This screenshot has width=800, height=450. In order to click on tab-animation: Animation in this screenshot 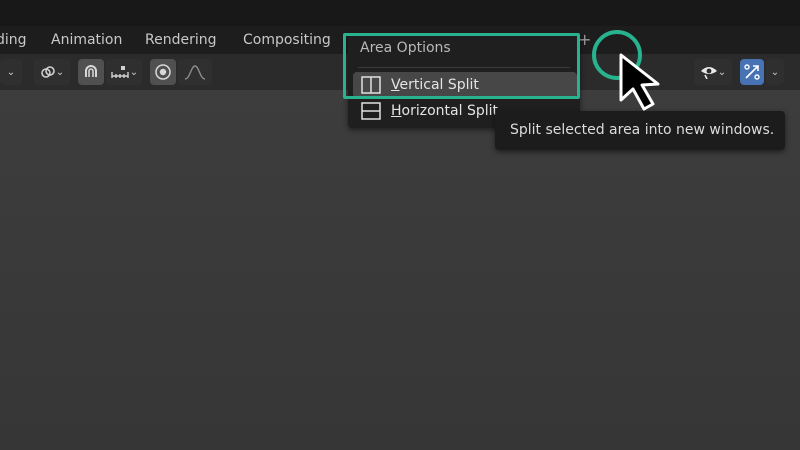, I will do `click(86, 40)`.